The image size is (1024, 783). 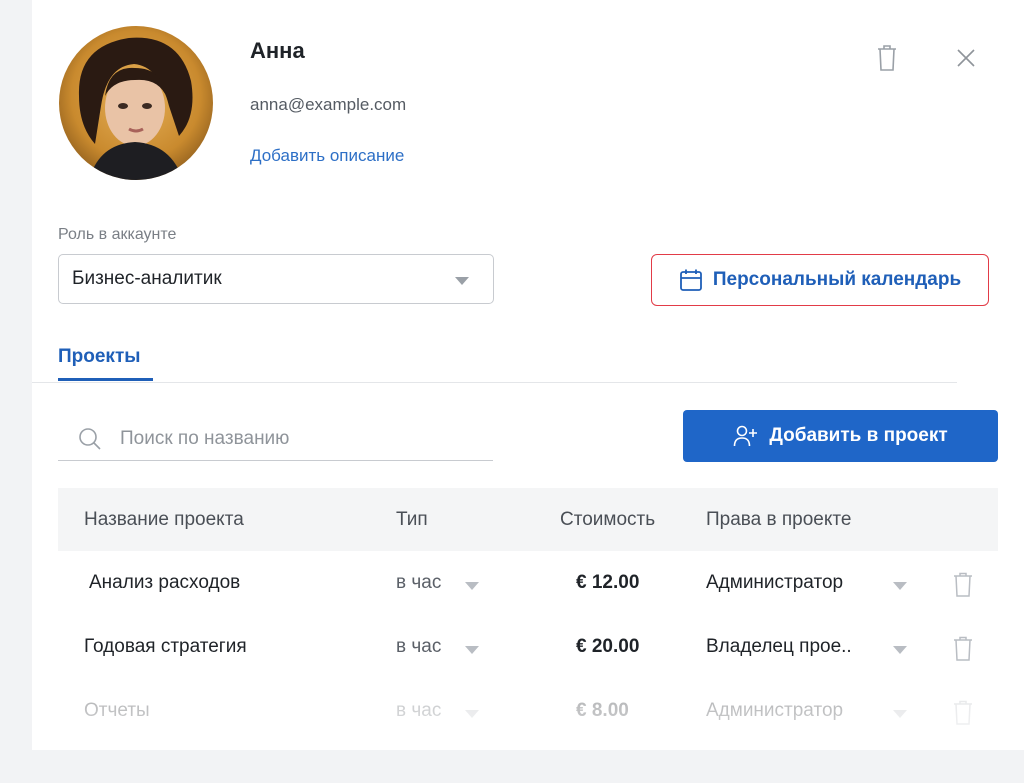 I want to click on project-cost: € 20.00, so click(x=608, y=646).